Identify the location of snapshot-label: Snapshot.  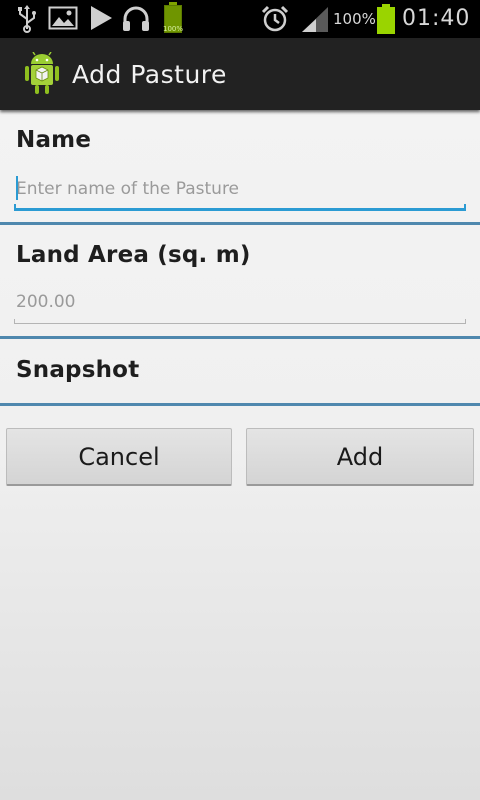
(78, 370).